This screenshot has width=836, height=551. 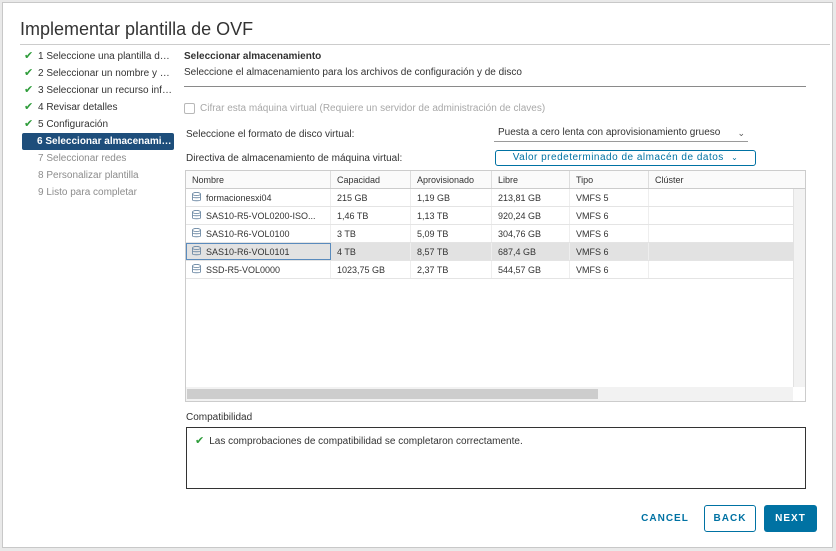 I want to click on cell-text: 3 TB, so click(x=346, y=234).